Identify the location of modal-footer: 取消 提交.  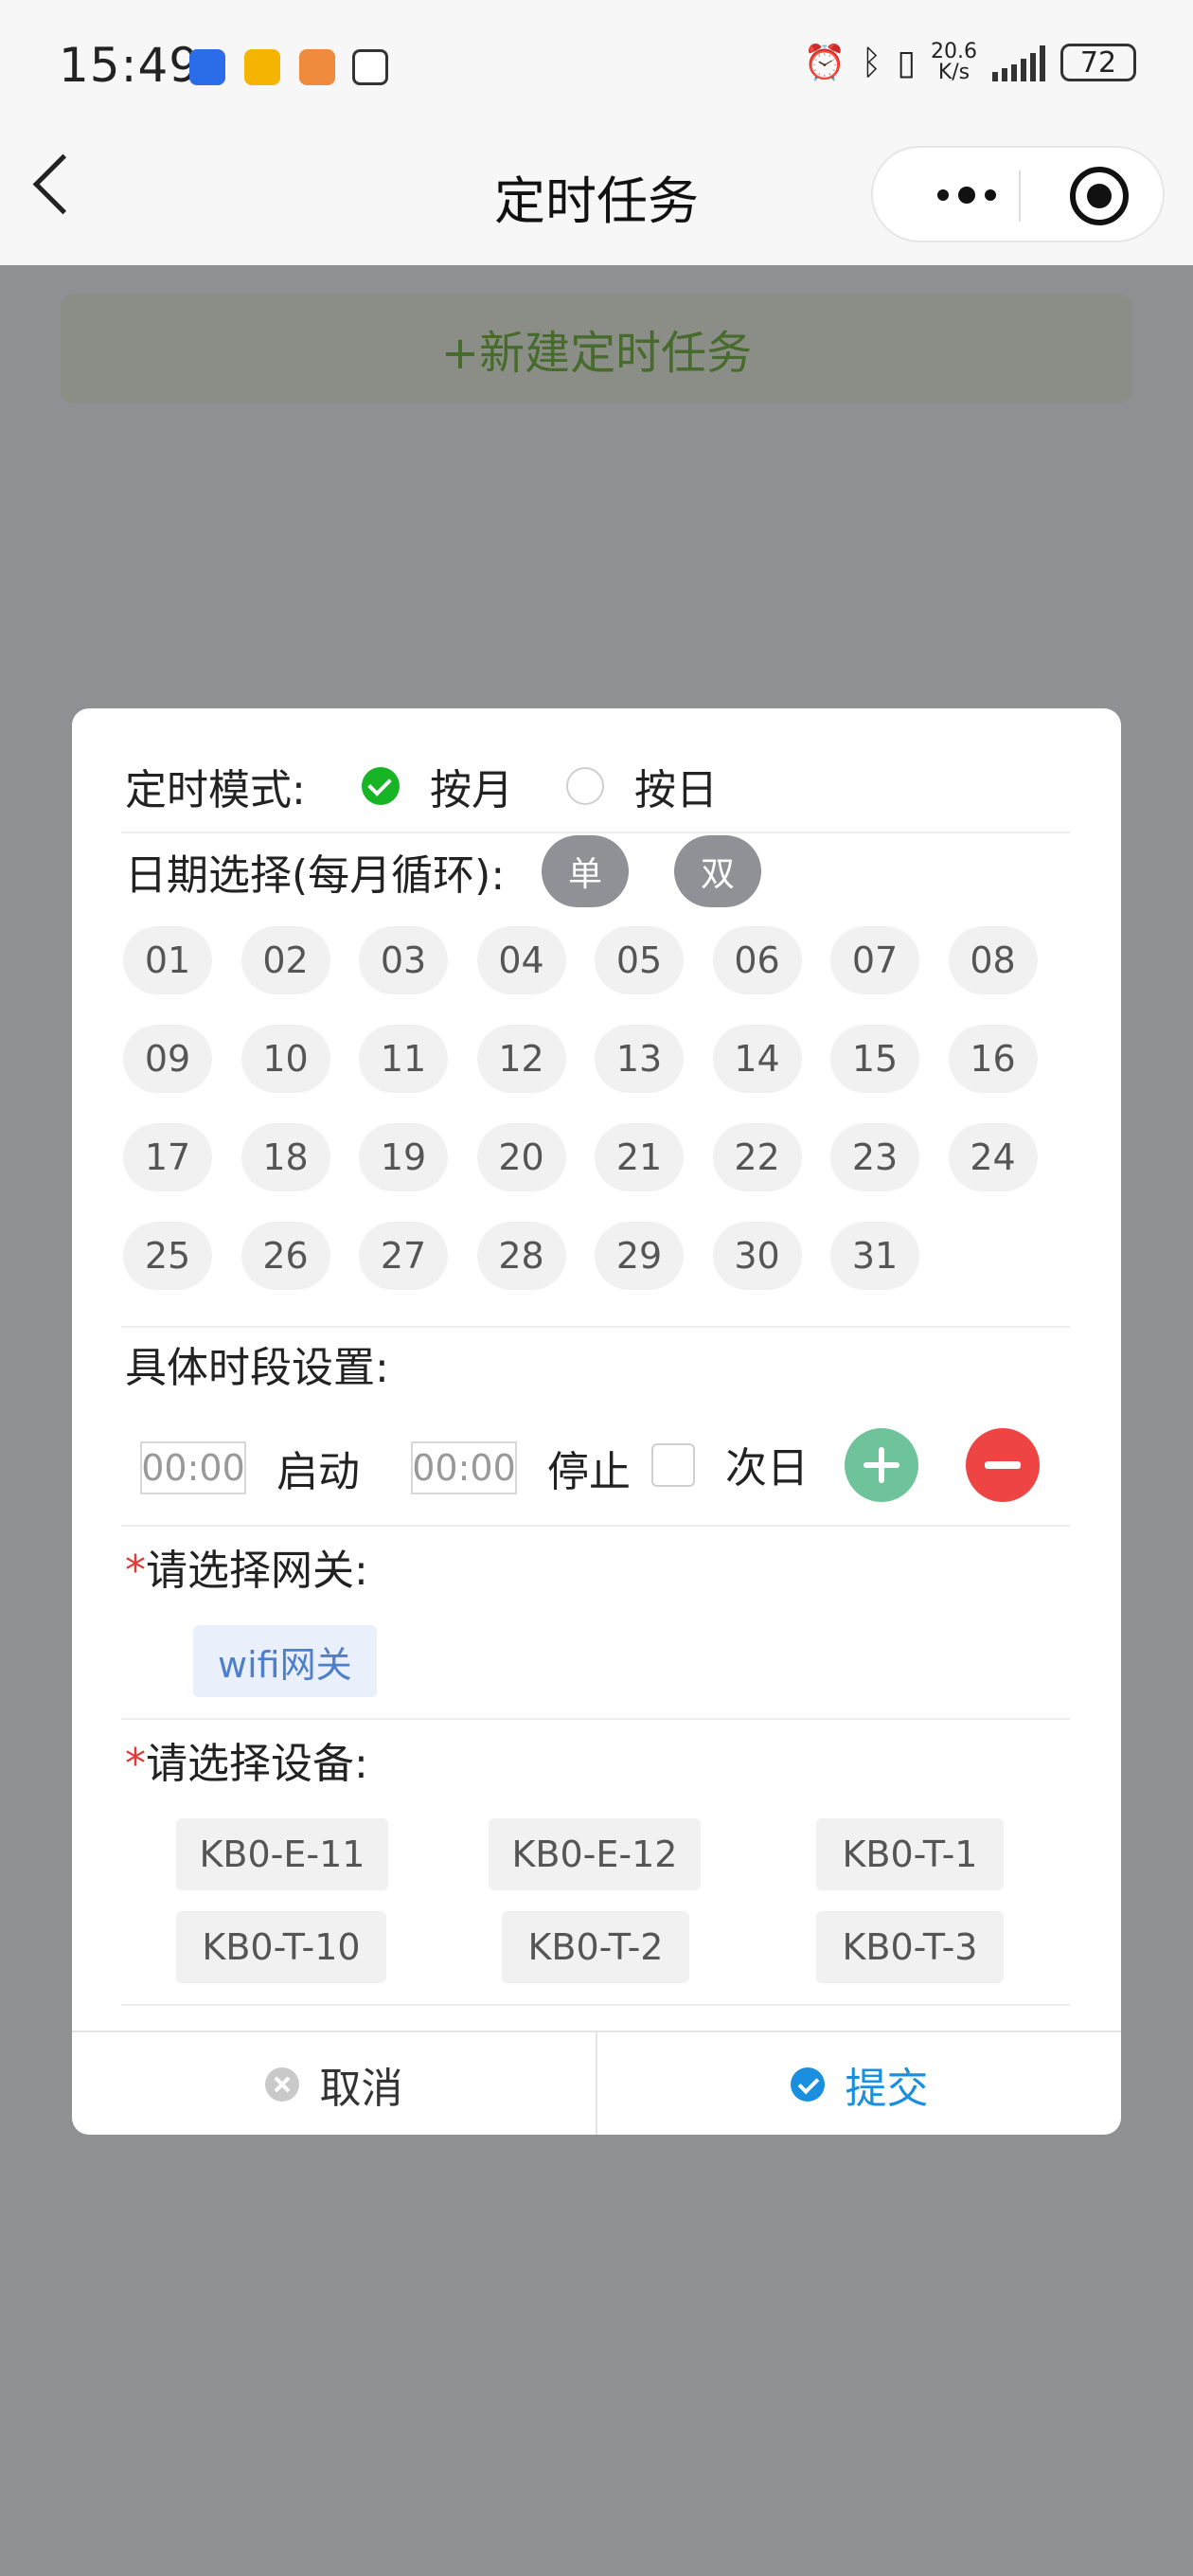
(596, 2082).